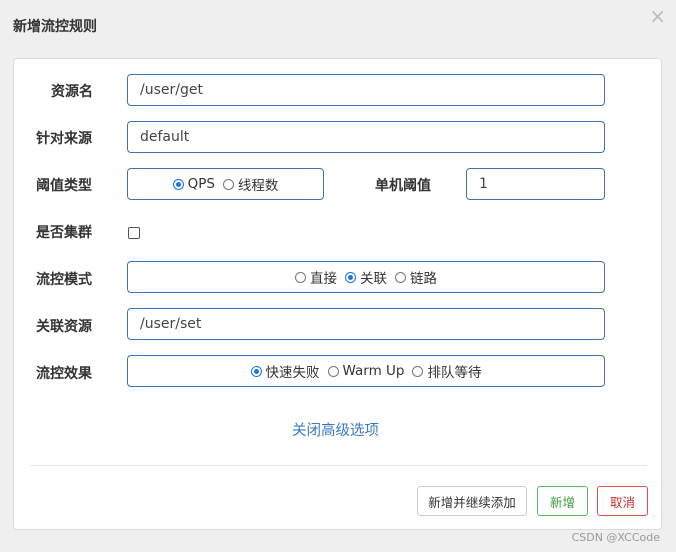 This screenshot has height=552, width=676. What do you see at coordinates (64, 139) in the screenshot?
I see `limit-app-label: 针对来源` at bounding box center [64, 139].